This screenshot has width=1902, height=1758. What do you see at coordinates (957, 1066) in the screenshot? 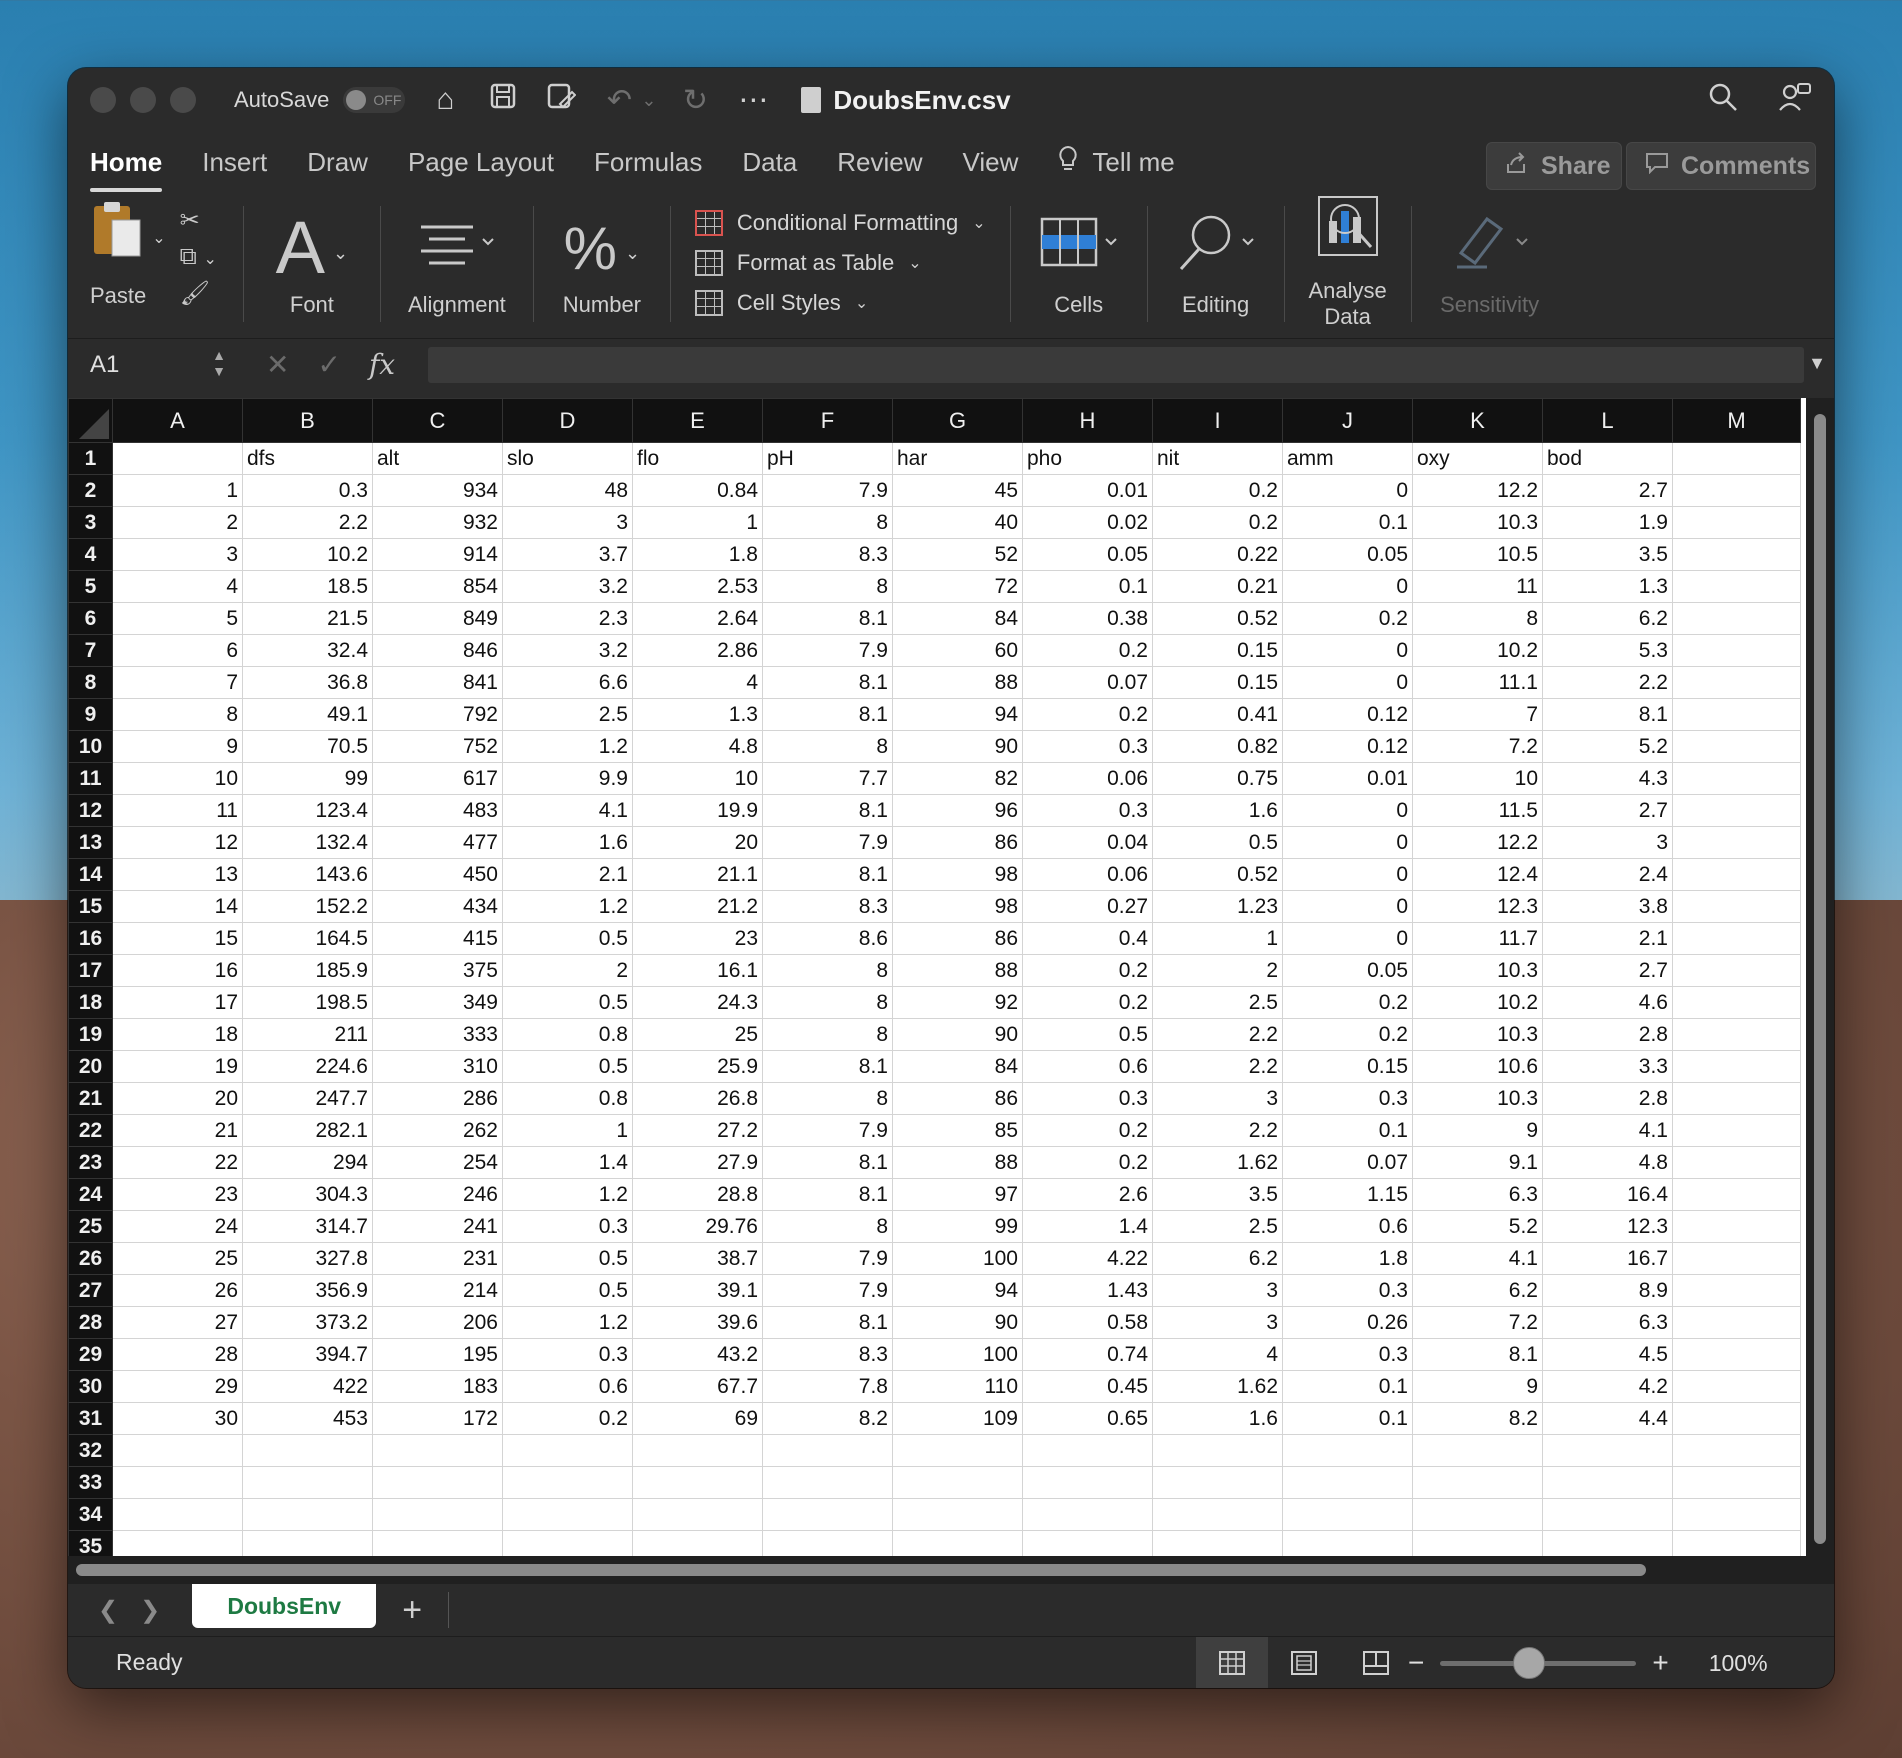
I see `cell-g20: 84` at bounding box center [957, 1066].